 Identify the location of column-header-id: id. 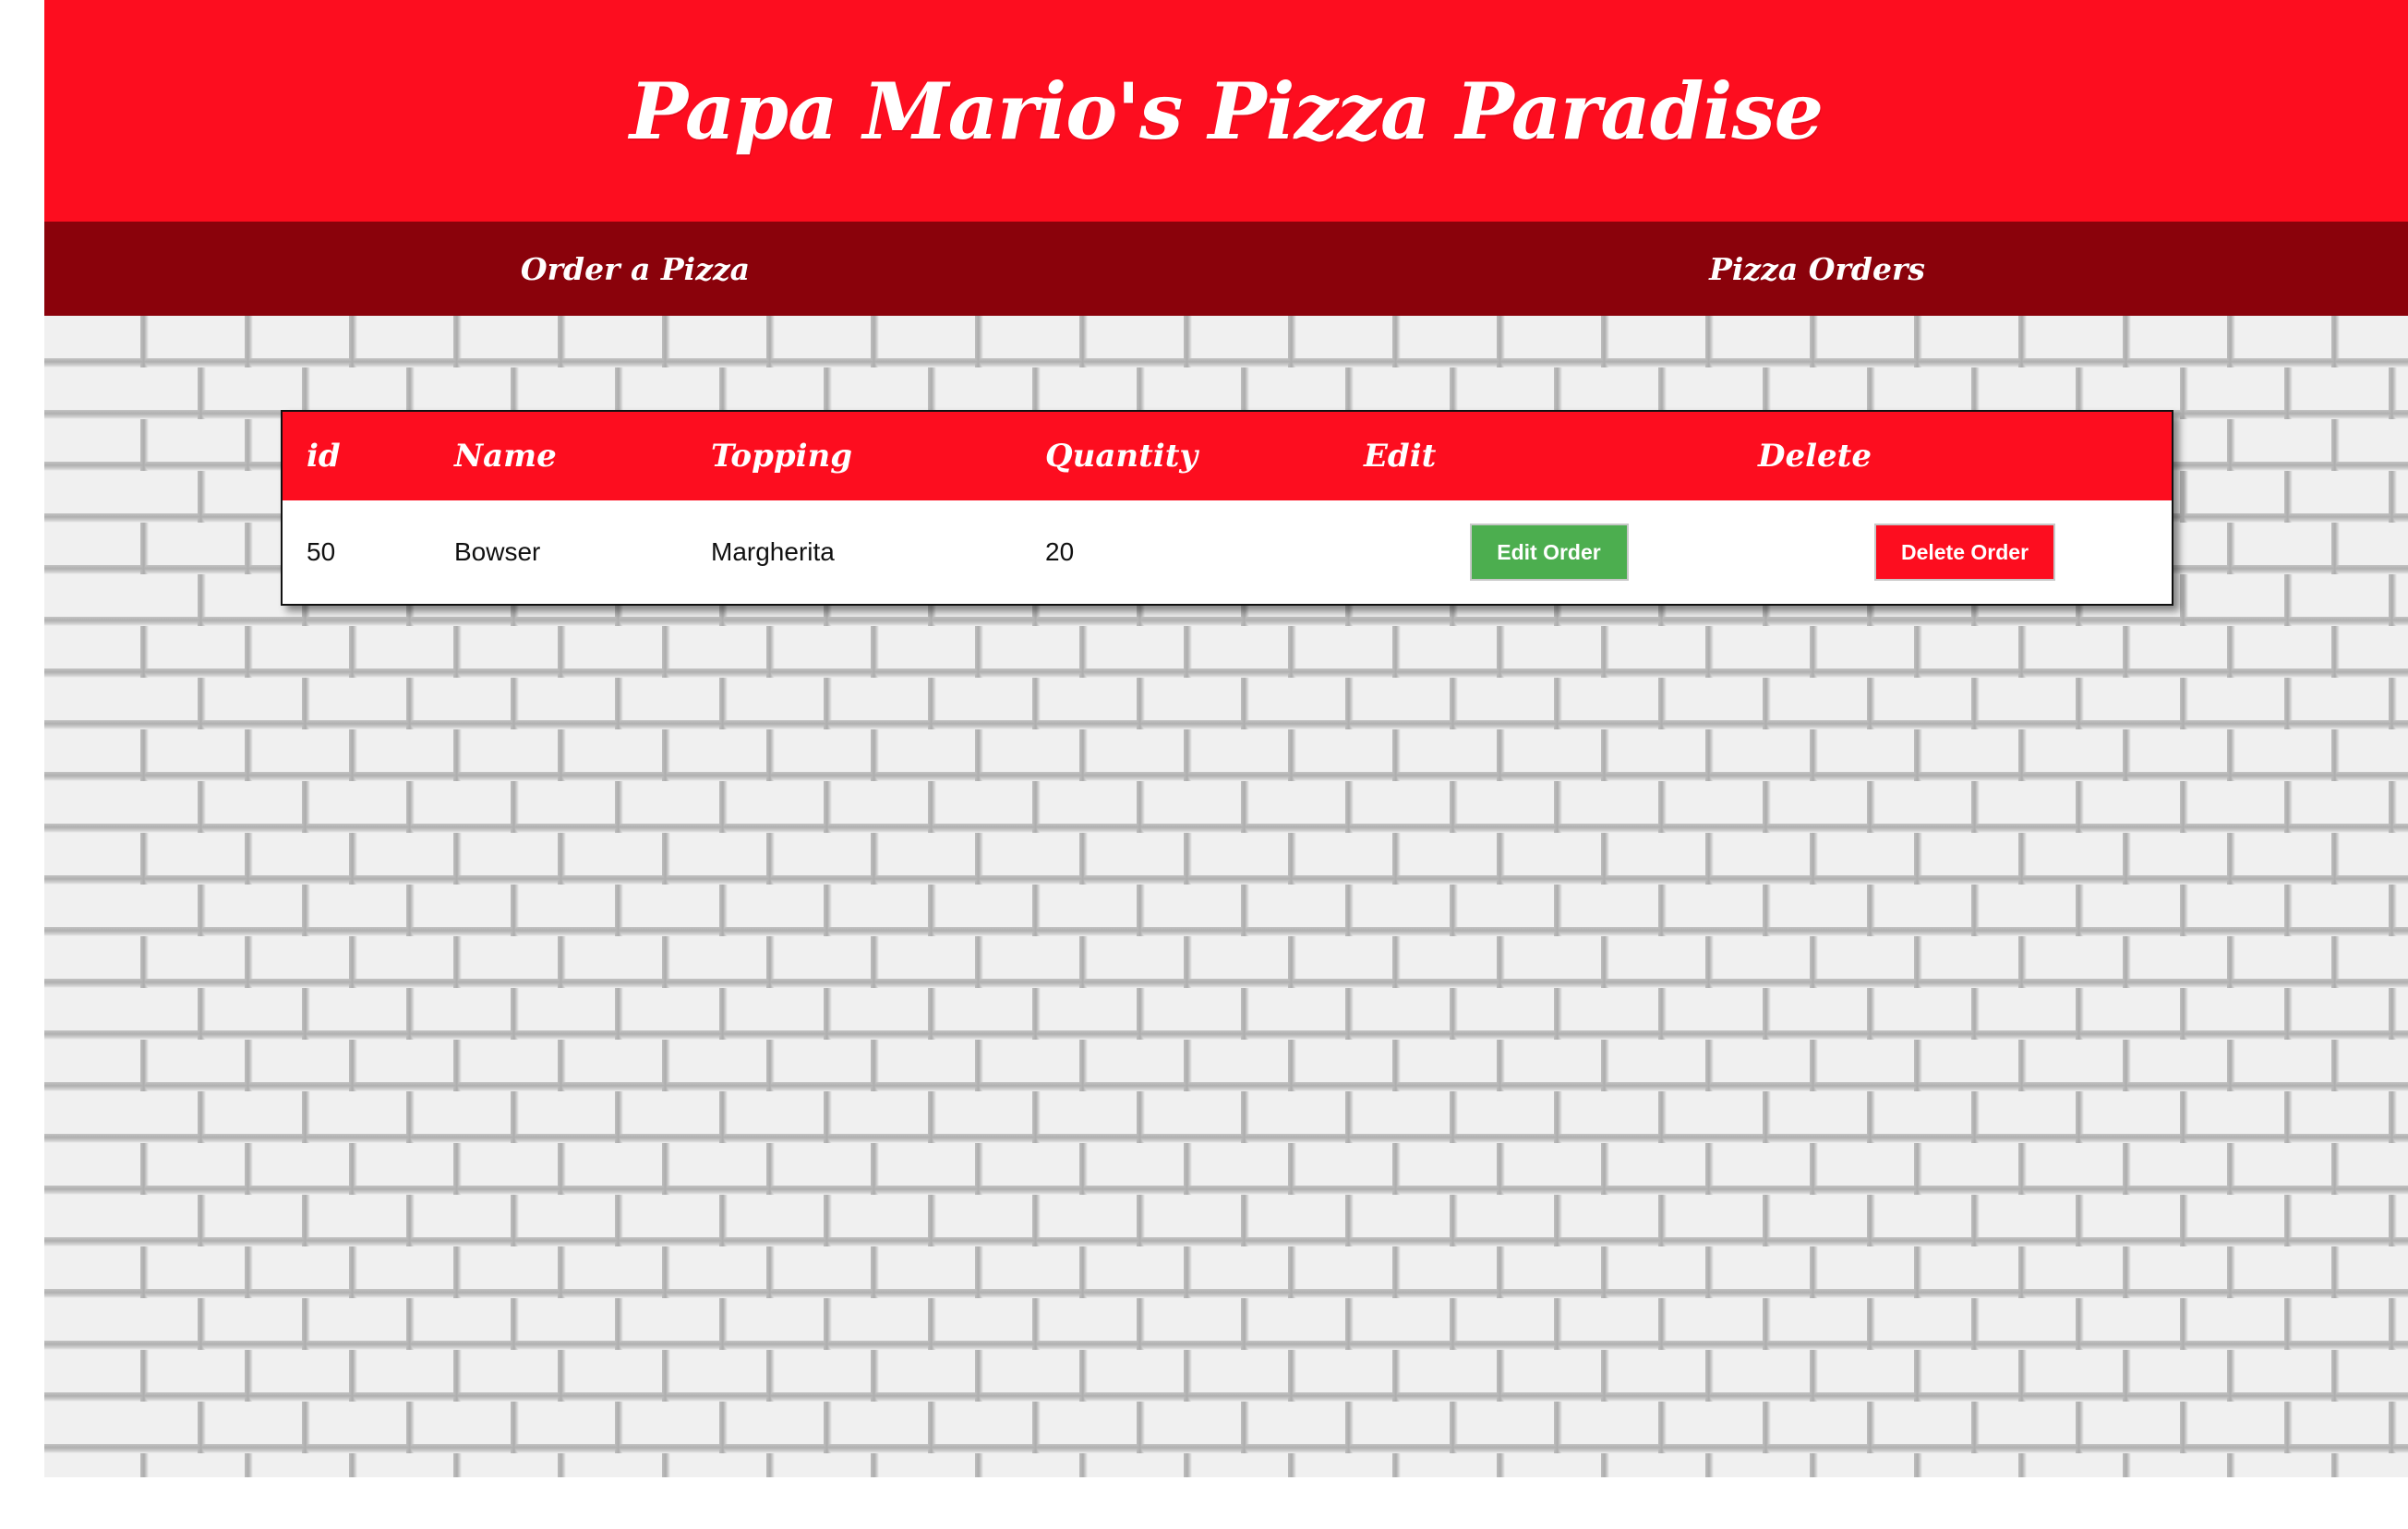
(324, 457).